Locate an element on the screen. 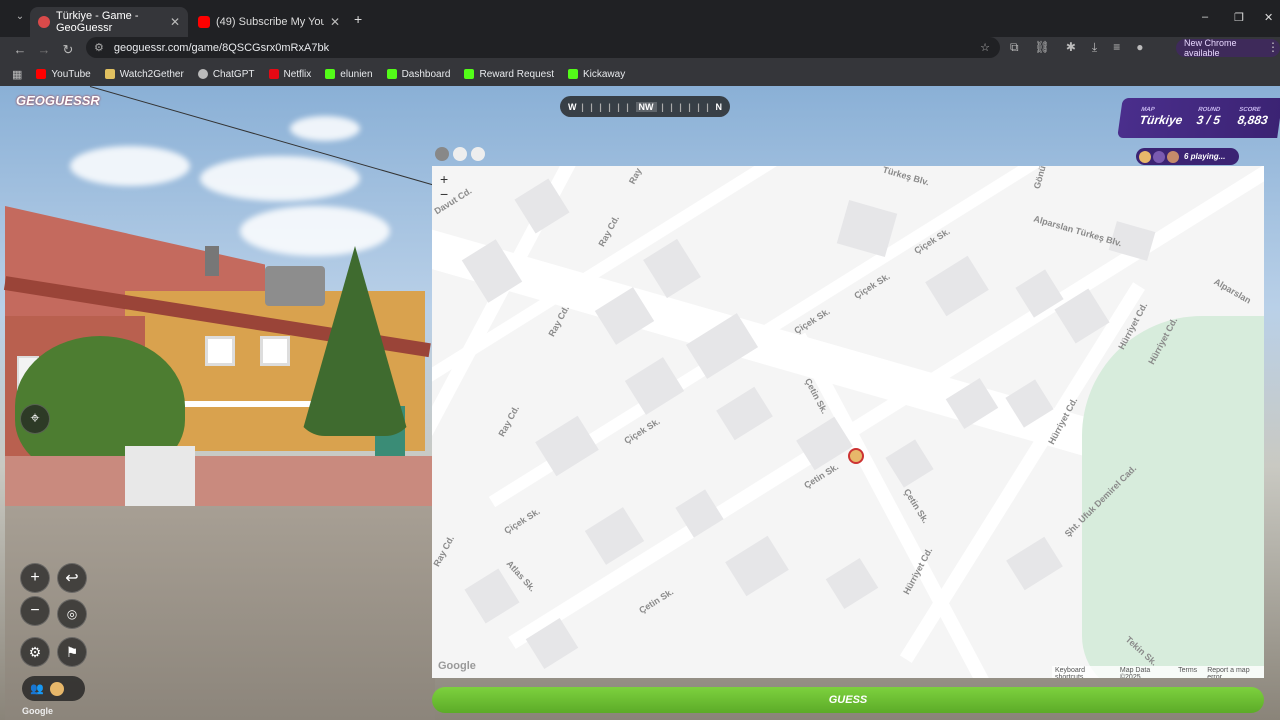 Image resolution: width=1280 pixels, height=720 pixels. chimney is located at coordinates (212, 261).